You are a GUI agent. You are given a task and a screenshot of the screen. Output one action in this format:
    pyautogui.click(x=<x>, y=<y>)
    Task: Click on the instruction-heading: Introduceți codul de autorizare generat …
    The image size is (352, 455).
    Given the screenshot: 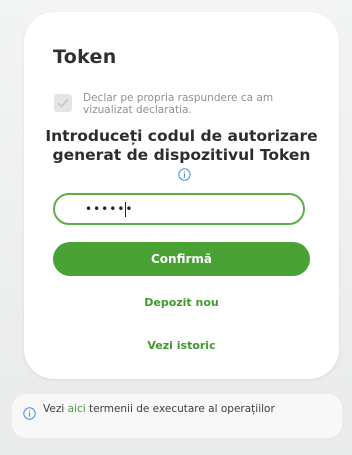 What is the action you would take?
    pyautogui.click(x=181, y=156)
    